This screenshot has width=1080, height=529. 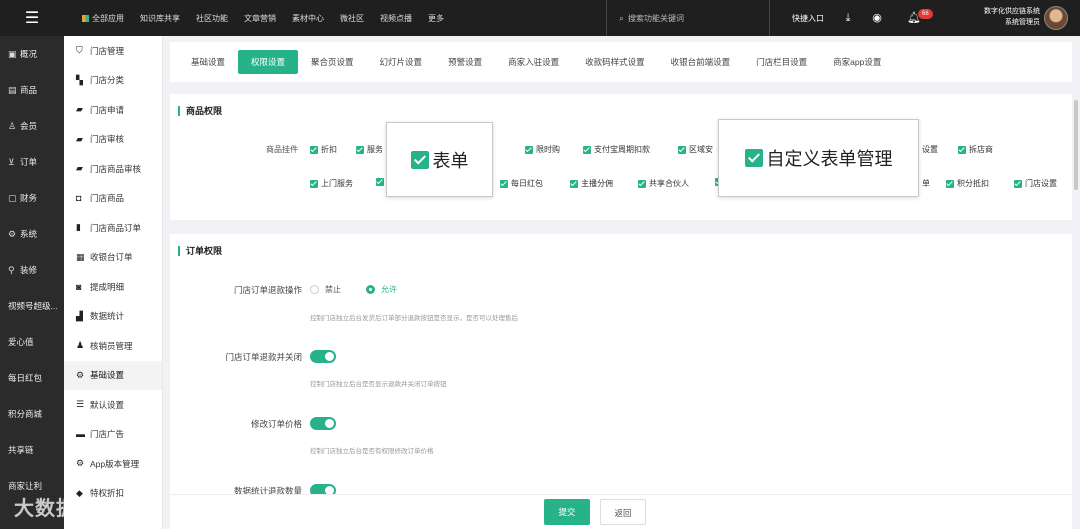 I want to click on sidebar-item-redpacket: 每日红包, so click(x=32, y=378).